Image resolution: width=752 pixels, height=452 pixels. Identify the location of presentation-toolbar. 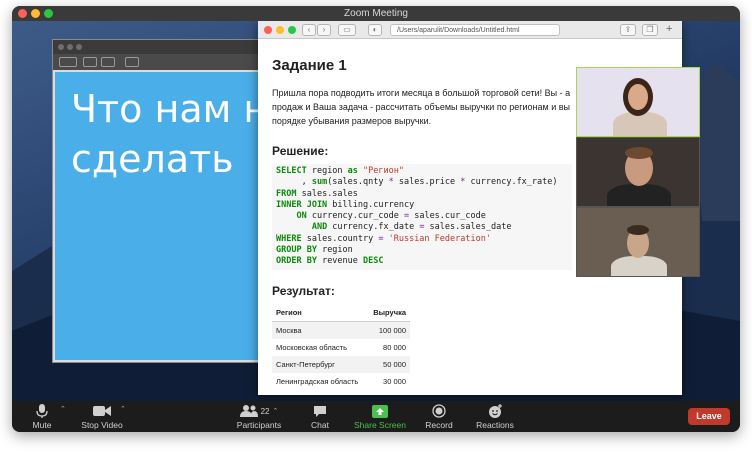
(162, 62).